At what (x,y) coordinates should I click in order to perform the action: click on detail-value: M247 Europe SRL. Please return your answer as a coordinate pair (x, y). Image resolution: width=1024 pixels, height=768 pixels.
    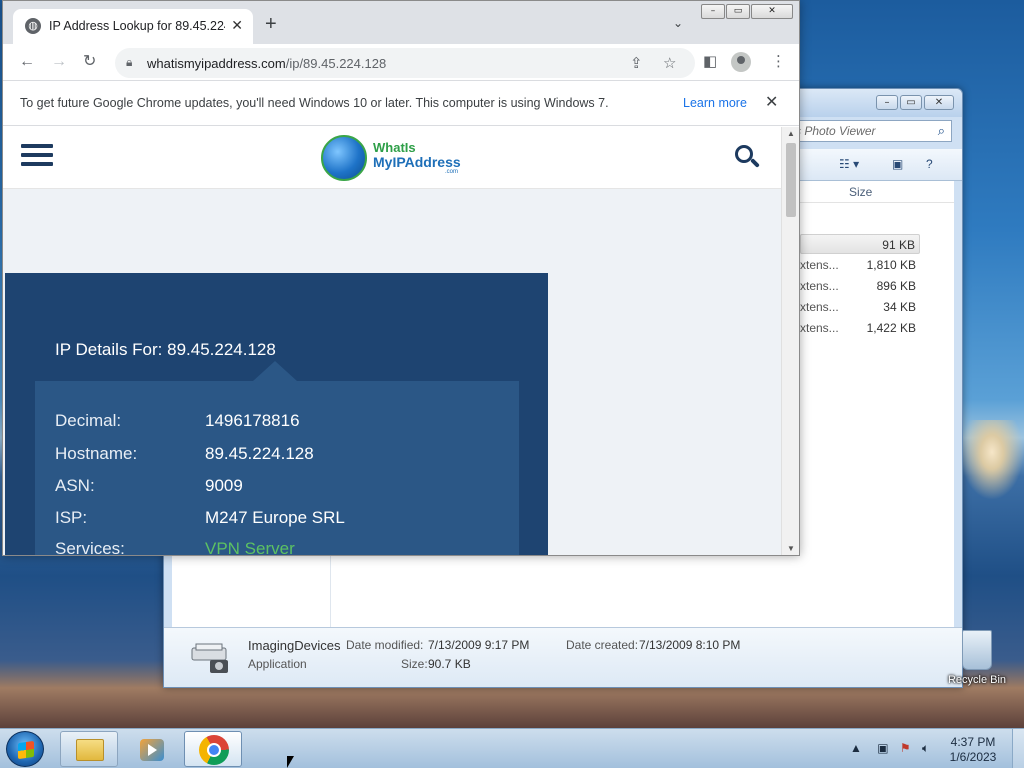
    Looking at the image, I should click on (275, 517).